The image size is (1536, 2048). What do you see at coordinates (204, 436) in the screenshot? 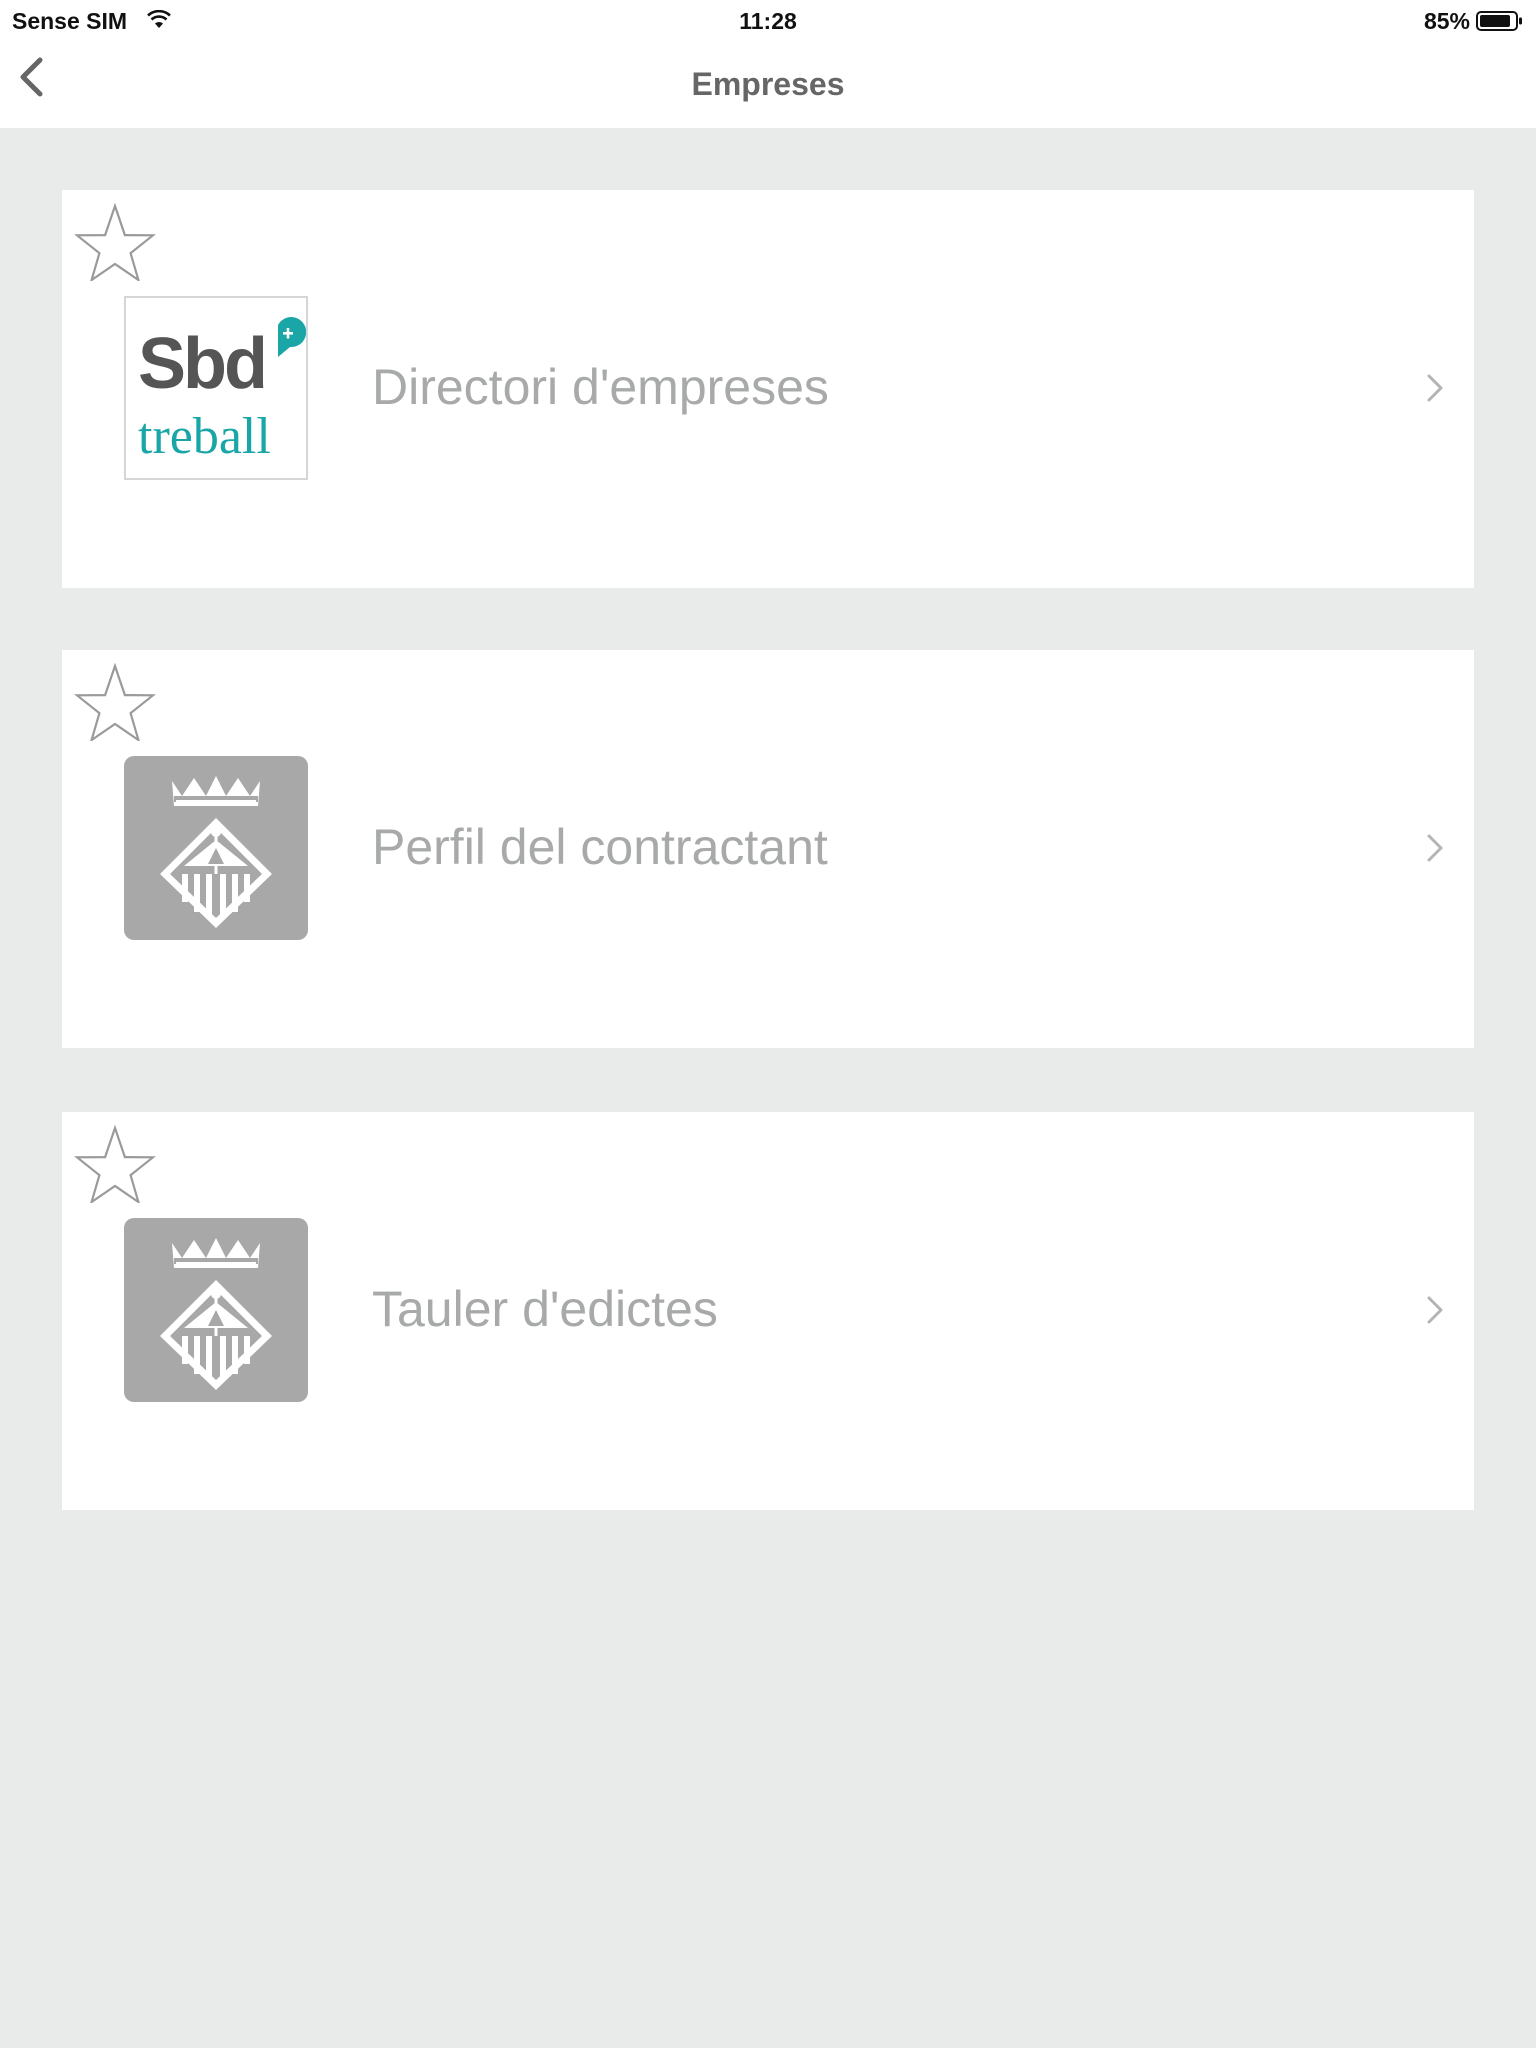
I see `logo-text-treball: treball` at bounding box center [204, 436].